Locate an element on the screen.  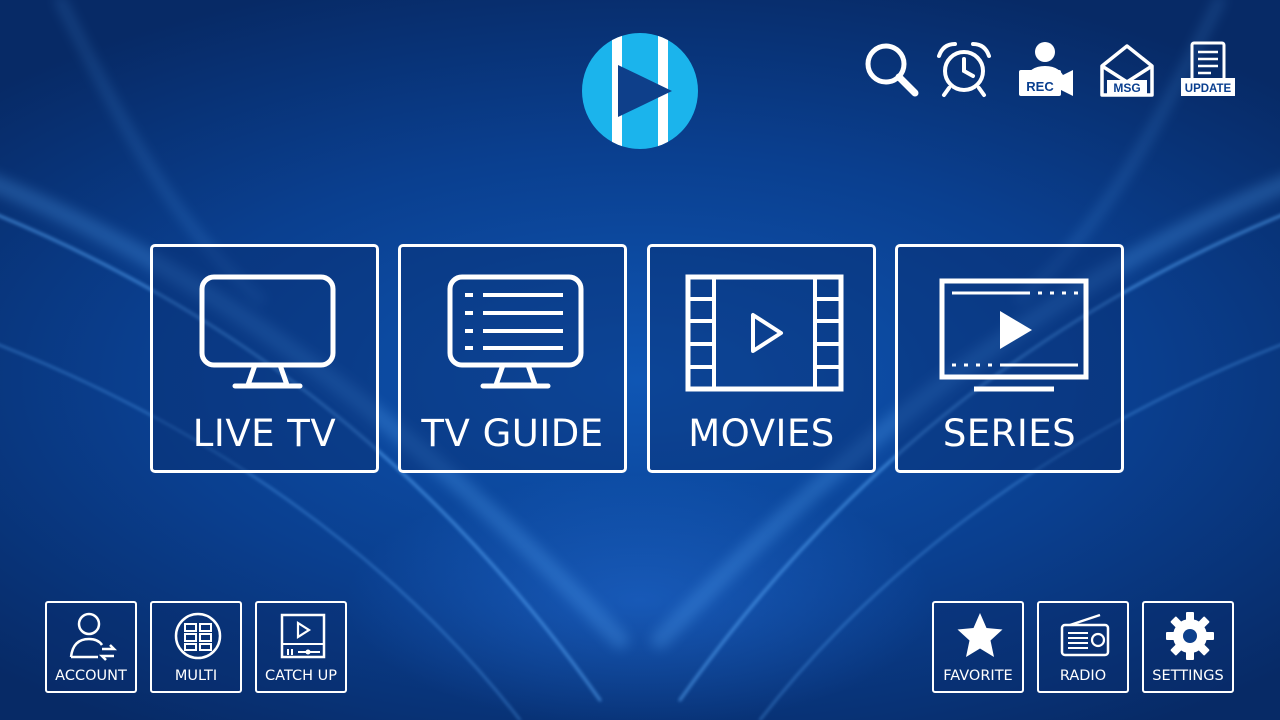
message-icon-label: MSG is located at coordinates (1126, 88).